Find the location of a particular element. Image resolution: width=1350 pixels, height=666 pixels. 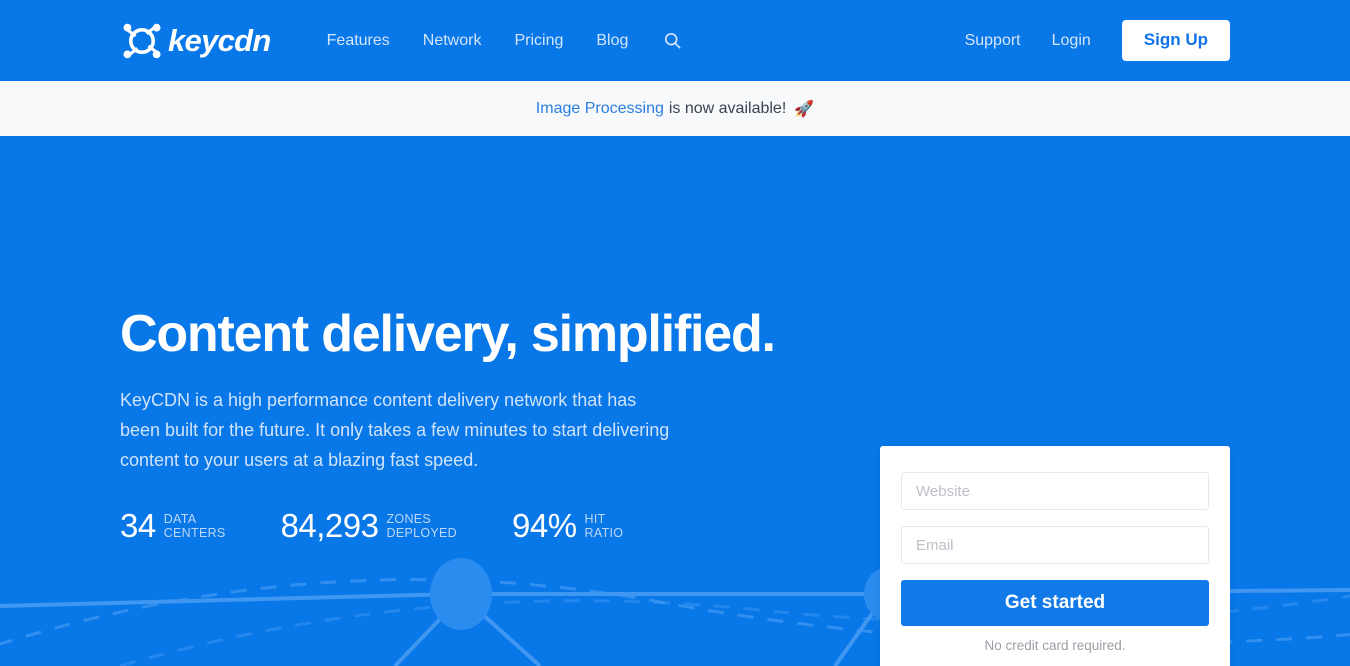

announcement-banner: Image Processing is now available! 🚀 is located at coordinates (675, 108).